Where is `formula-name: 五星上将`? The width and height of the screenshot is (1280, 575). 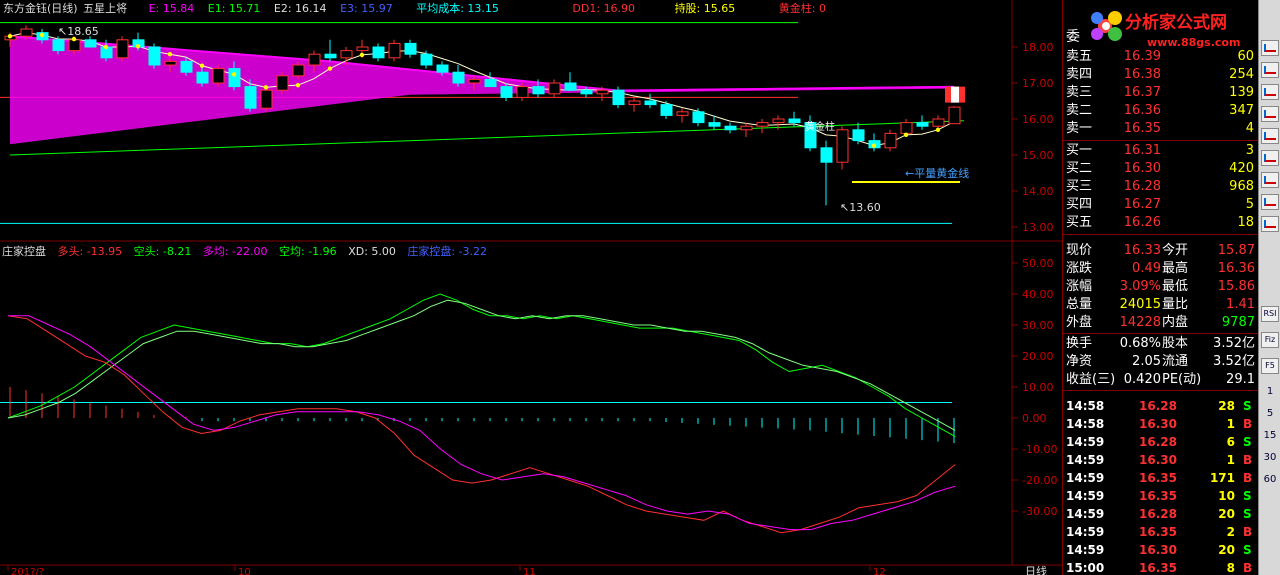
formula-name: 五星上将 is located at coordinates (105, 8).